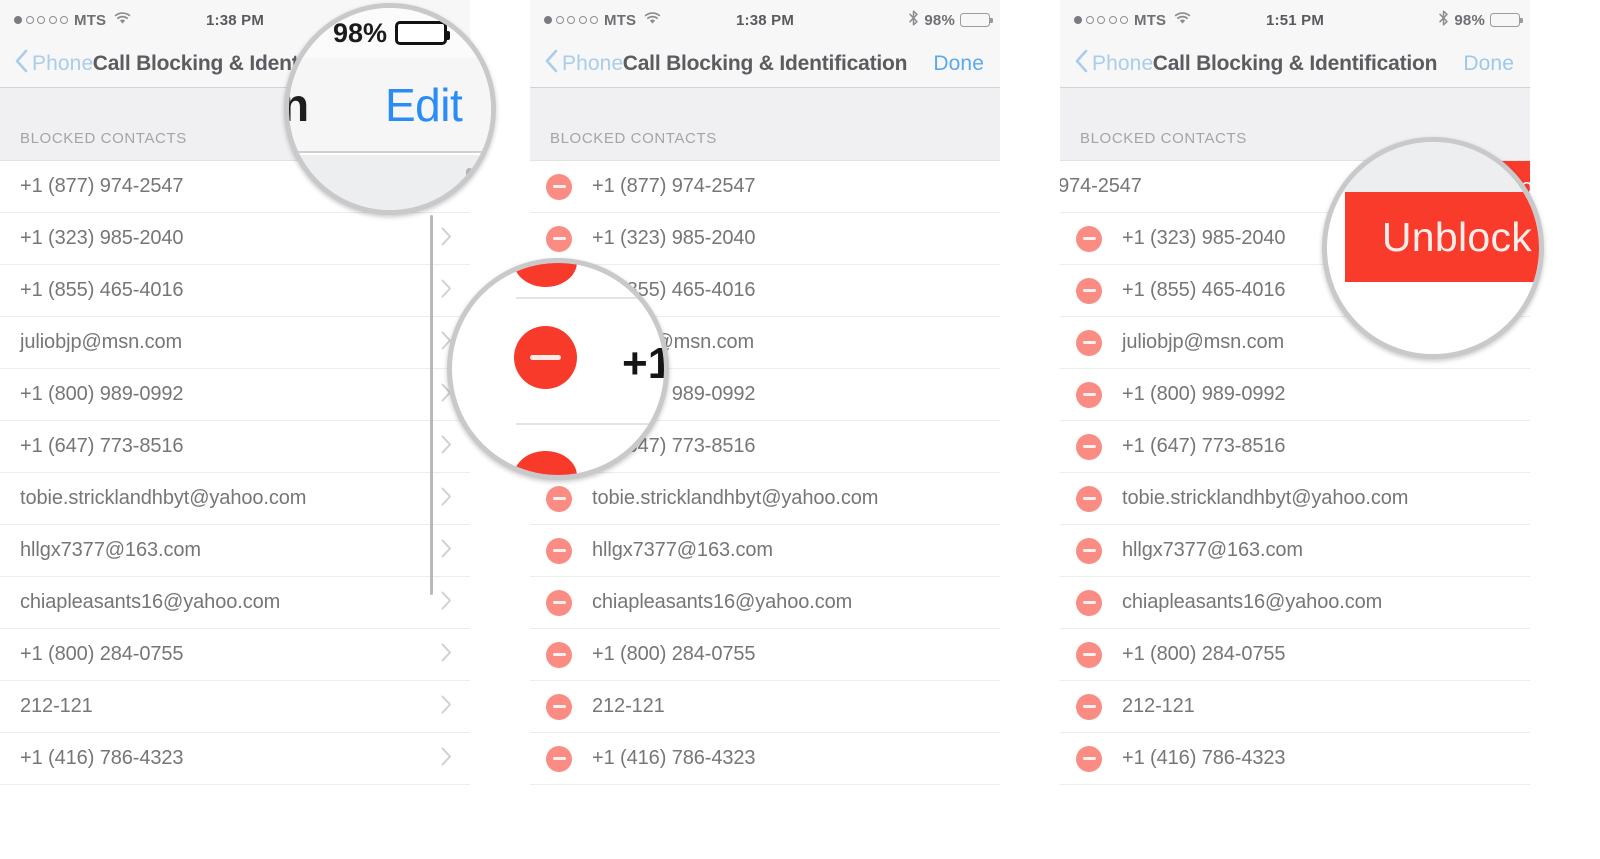 The width and height of the screenshot is (1600, 859). What do you see at coordinates (950, 20) in the screenshot?
I see `status-right: 98%` at bounding box center [950, 20].